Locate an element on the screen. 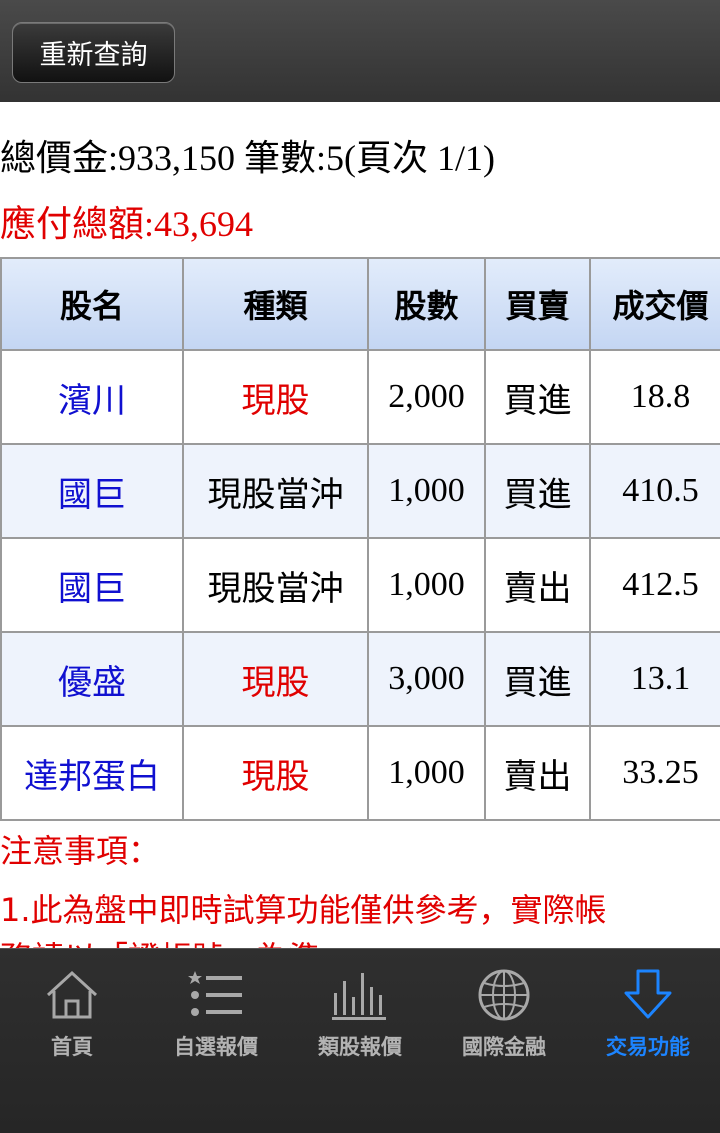 The image size is (720, 1133). notice-title: 注意事項： is located at coordinates (80, 851).